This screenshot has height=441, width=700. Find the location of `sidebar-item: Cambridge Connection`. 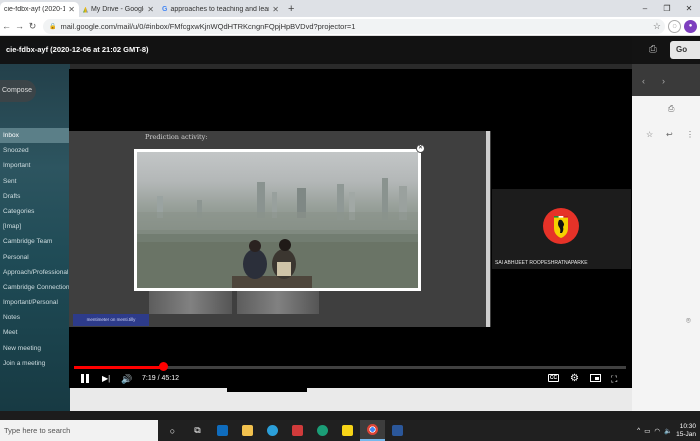

sidebar-item: Cambridge Connection is located at coordinates (35, 287).